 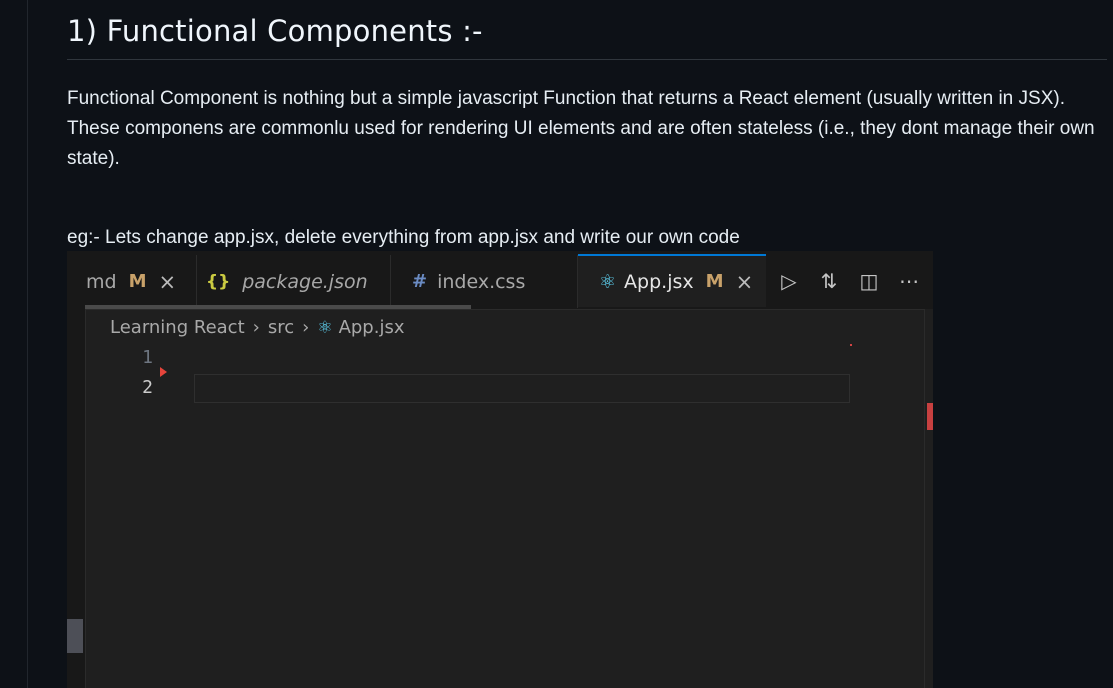 What do you see at coordinates (789, 281) in the screenshot?
I see `run-icon: ▷` at bounding box center [789, 281].